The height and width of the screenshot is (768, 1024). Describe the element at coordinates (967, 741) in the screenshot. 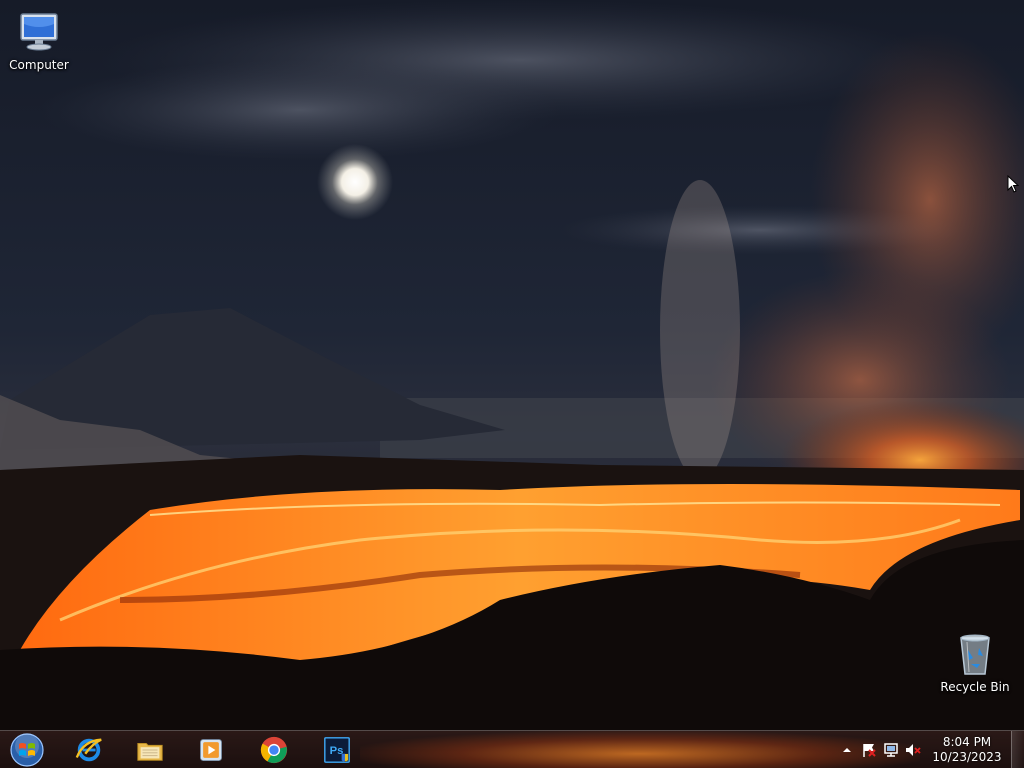

I see `clock-time: 8:04 PM` at that location.